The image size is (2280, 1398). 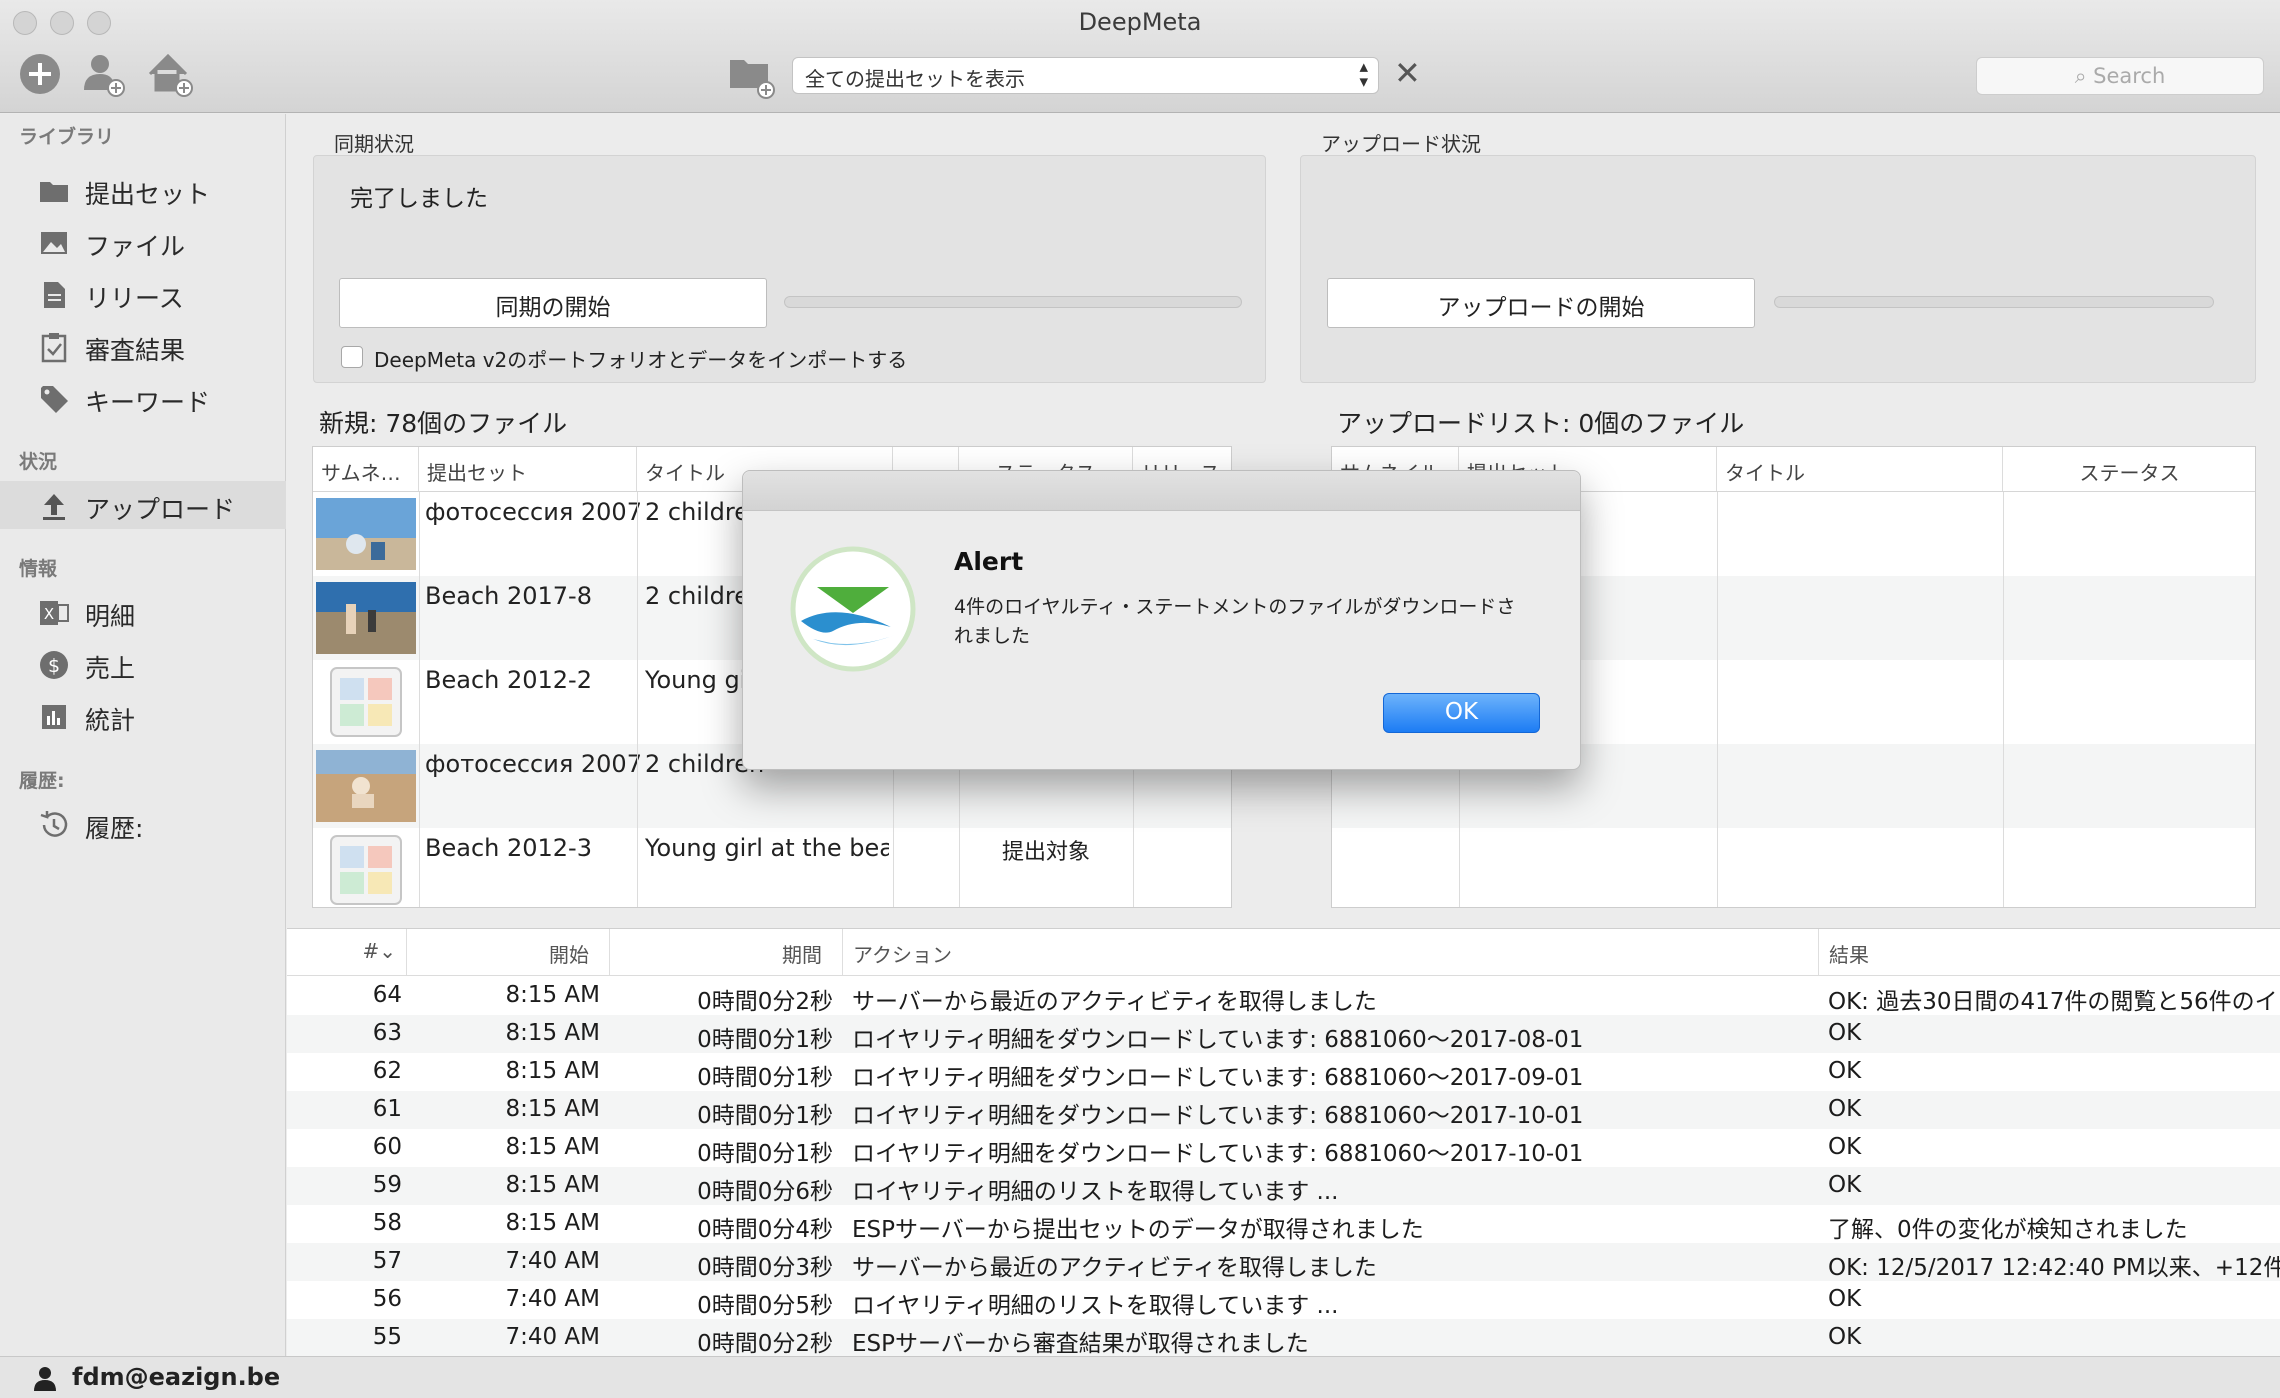 I want to click on start-sync-button: 同期の開始, so click(x=553, y=303).